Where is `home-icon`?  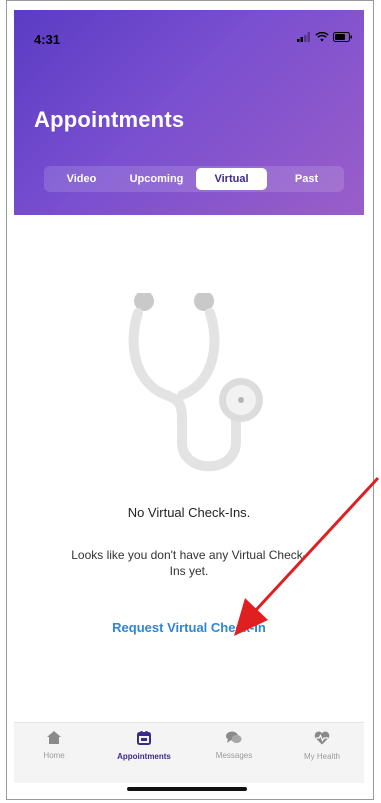 home-icon is located at coordinates (54, 737).